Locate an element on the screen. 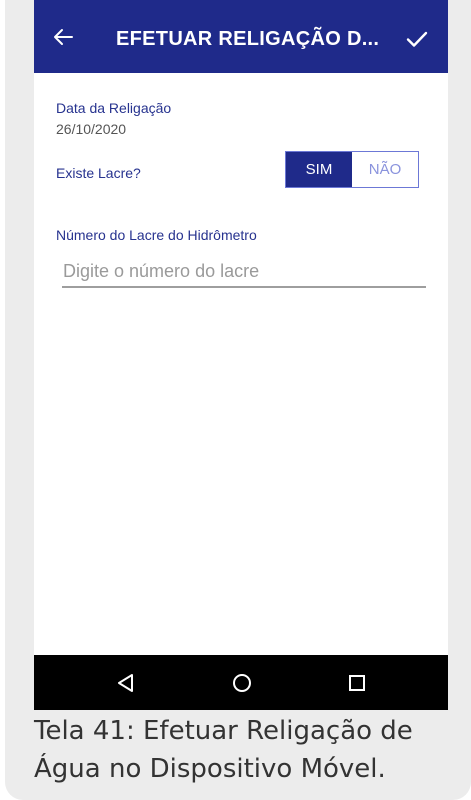 The image size is (471, 800). check-icon is located at coordinates (417, 39).